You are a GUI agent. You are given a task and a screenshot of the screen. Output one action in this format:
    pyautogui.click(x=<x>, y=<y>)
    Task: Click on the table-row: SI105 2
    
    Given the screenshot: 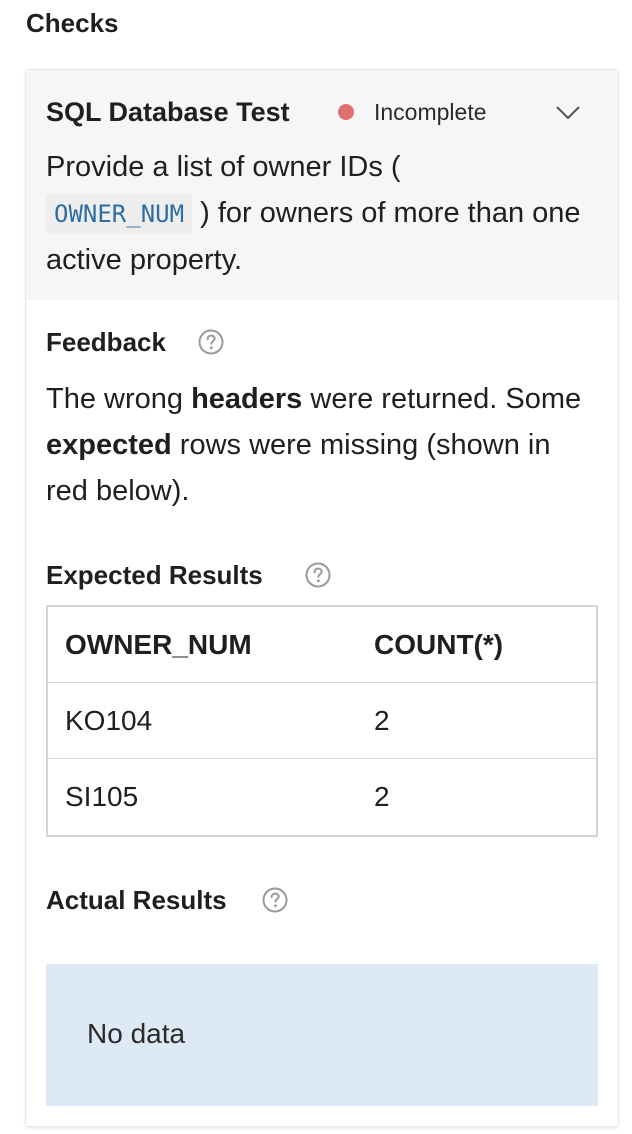 What is the action you would take?
    pyautogui.click(x=322, y=797)
    